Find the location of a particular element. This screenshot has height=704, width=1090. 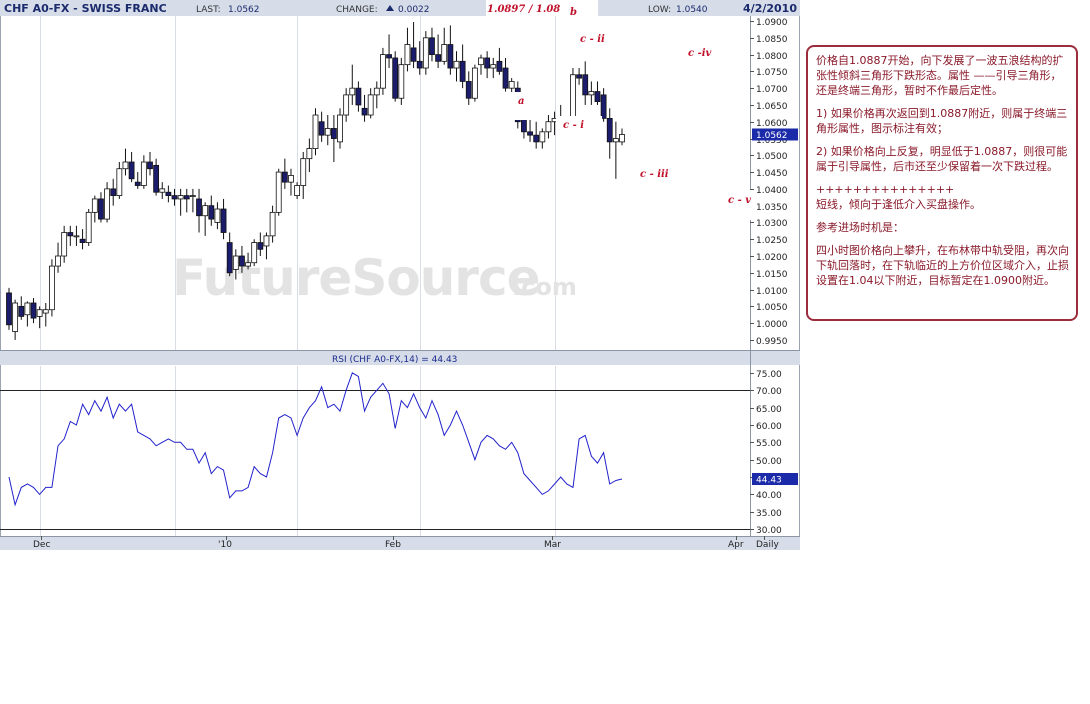

price-tick-label: 1.0650 is located at coordinates (772, 107).